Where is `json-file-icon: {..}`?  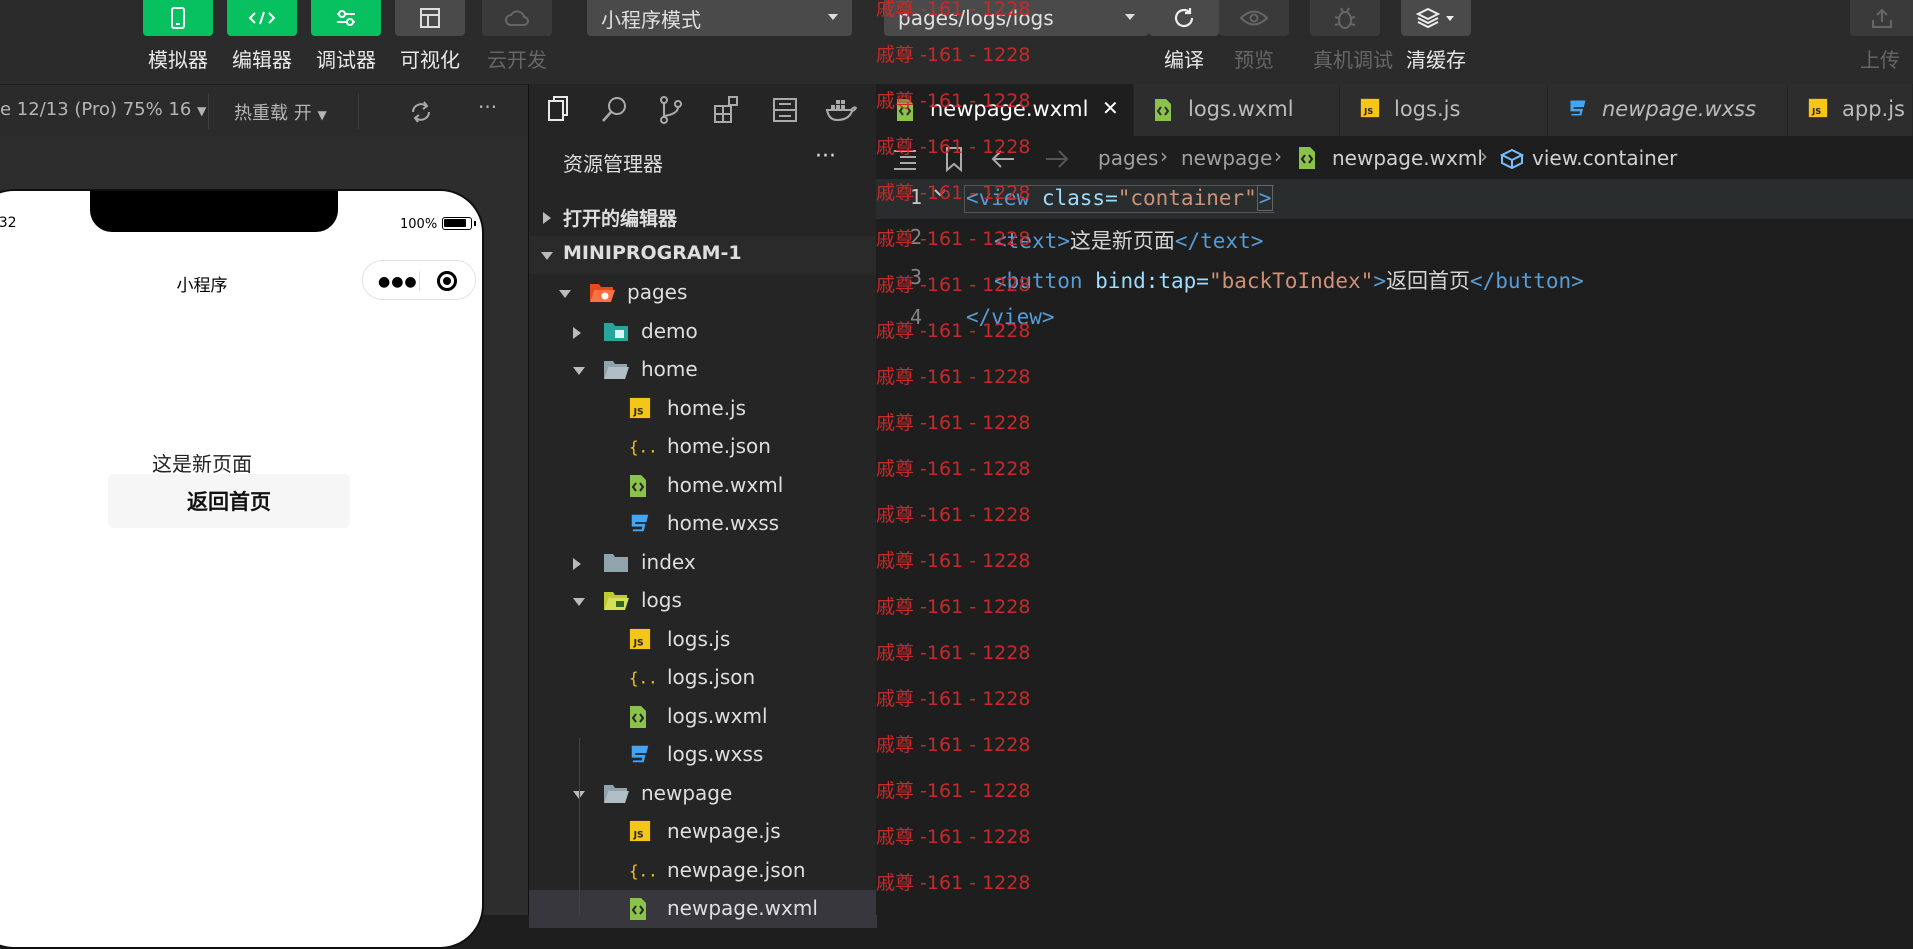 json-file-icon: {..} is located at coordinates (648, 678).